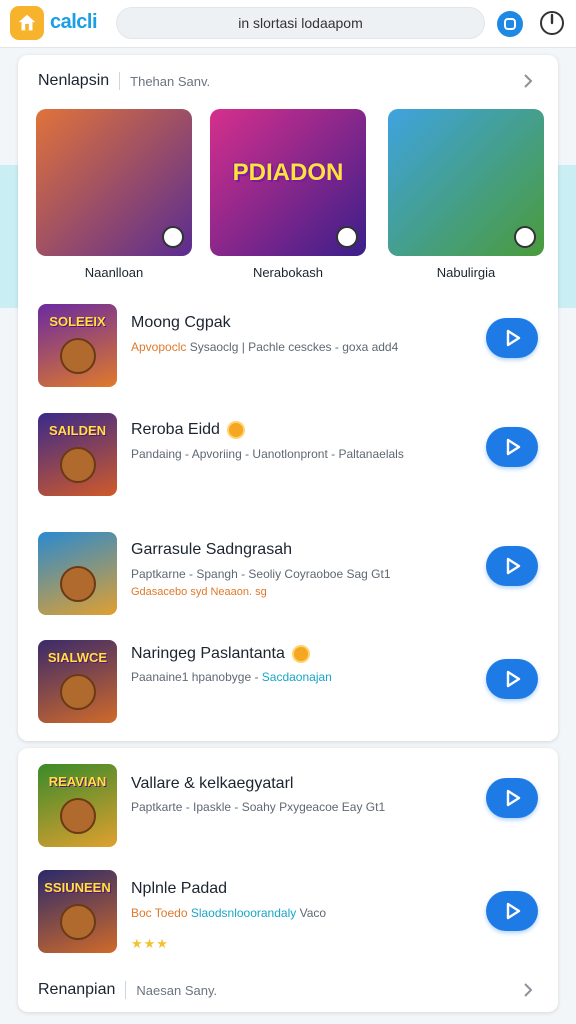  I want to click on game-title-text: Reroba Eidd, so click(175, 429).